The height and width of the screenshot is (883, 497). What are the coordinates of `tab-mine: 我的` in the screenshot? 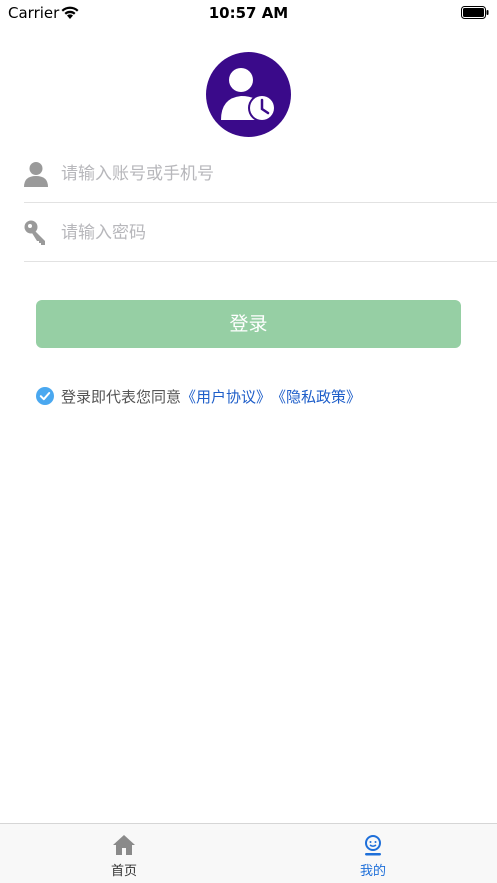 It's located at (373, 853).